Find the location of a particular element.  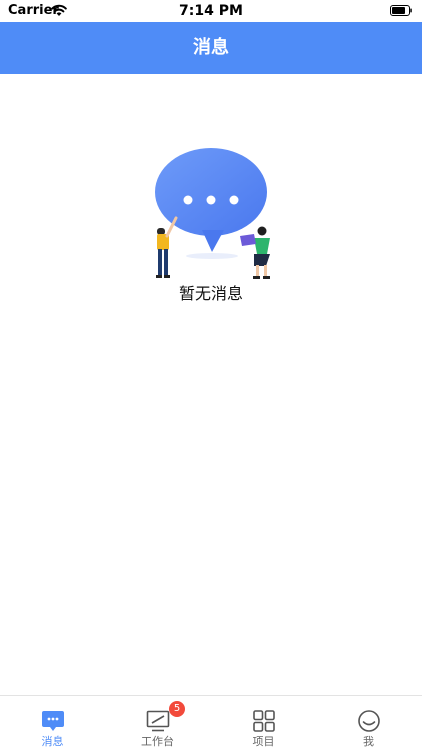

tab-label-profile: 我 is located at coordinates (368, 741).